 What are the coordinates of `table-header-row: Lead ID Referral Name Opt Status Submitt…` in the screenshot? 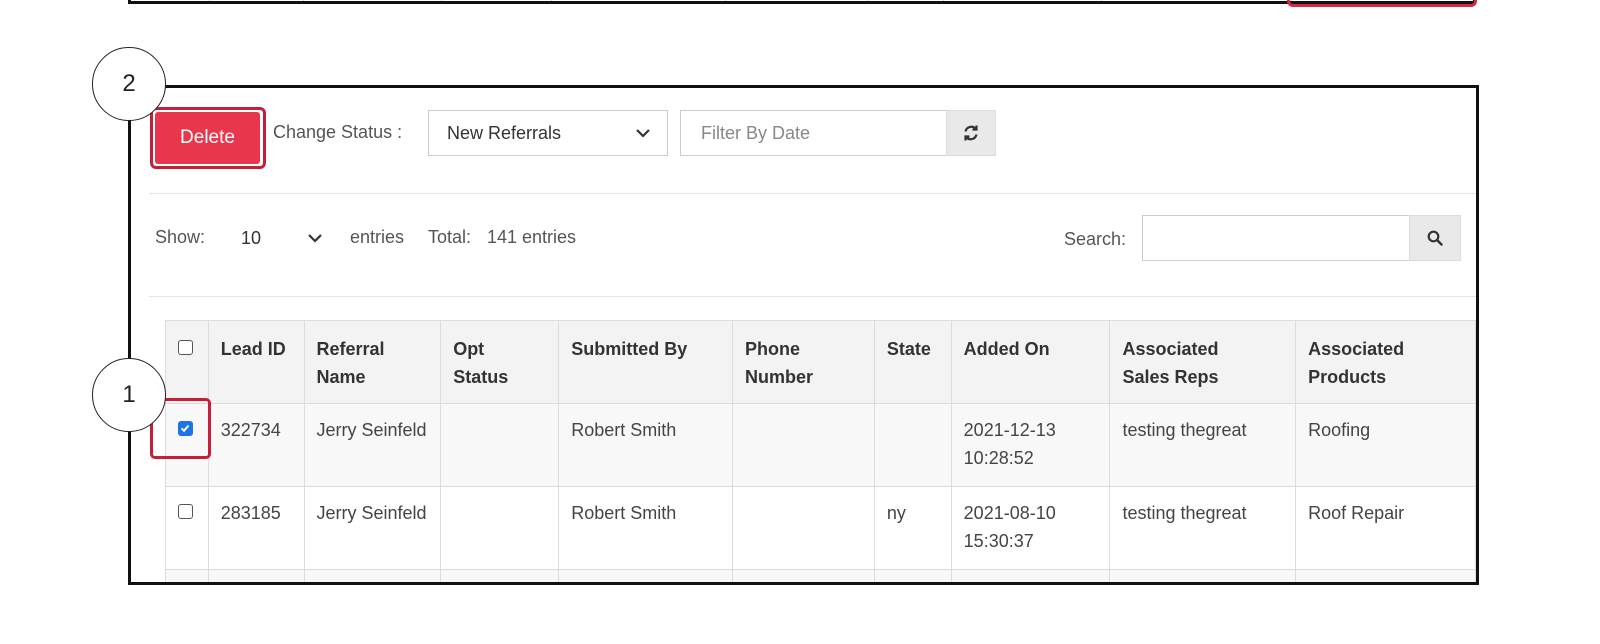 It's located at (820, 362).